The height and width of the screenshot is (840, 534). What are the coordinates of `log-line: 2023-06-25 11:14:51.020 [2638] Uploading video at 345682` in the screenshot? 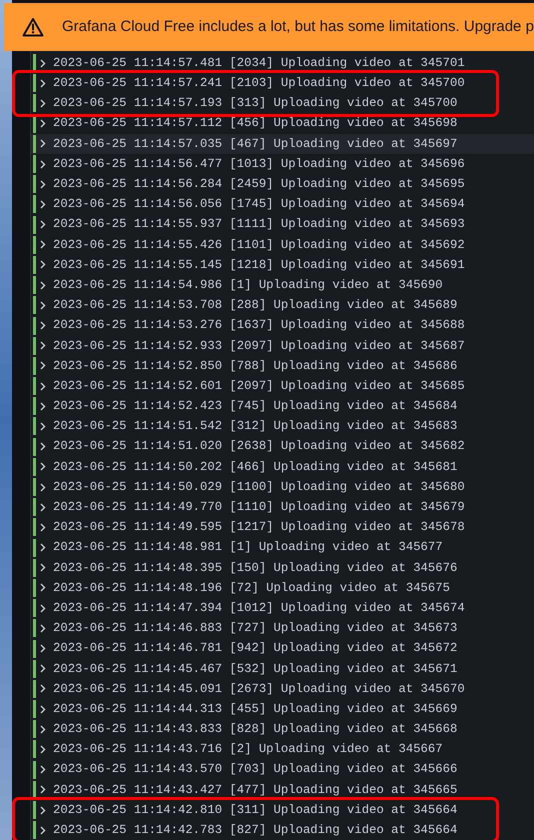 It's located at (259, 446).